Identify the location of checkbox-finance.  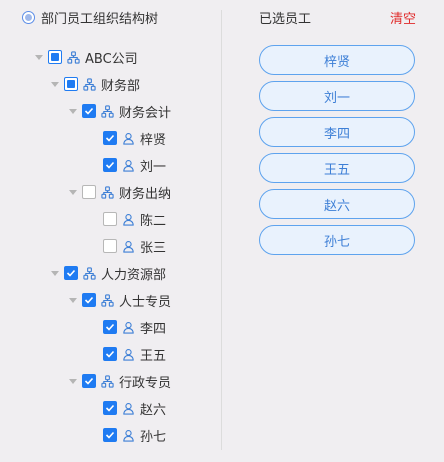
(71, 84).